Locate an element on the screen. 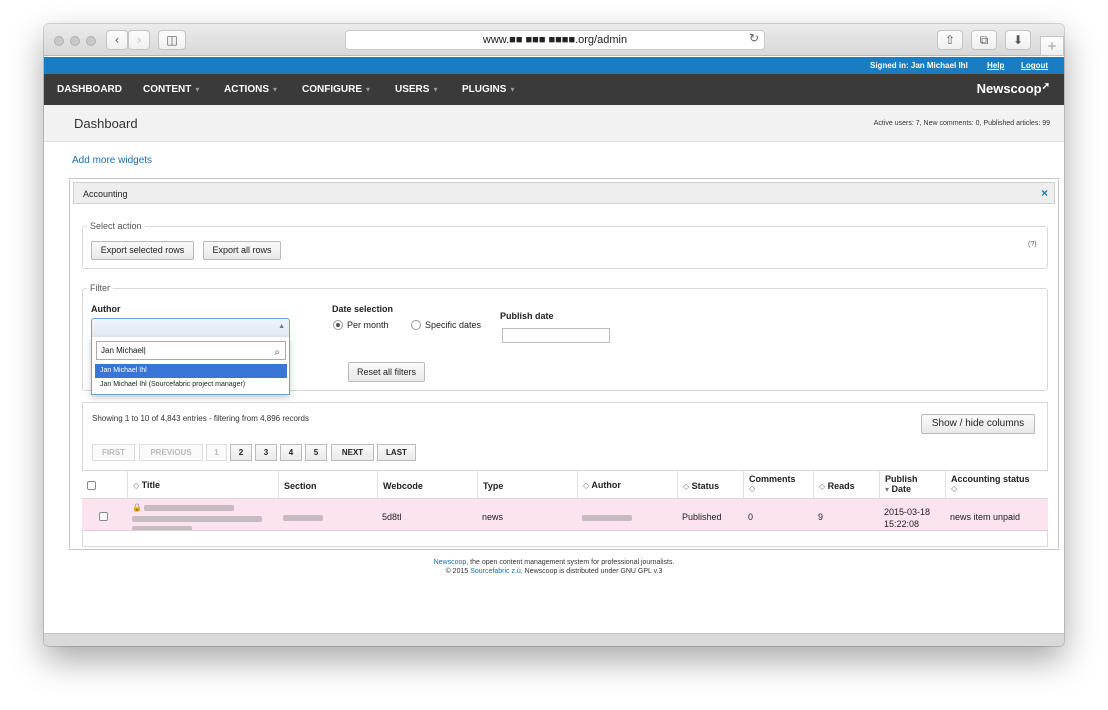 The height and width of the screenshot is (710, 1108). help-link: Help is located at coordinates (995, 65).